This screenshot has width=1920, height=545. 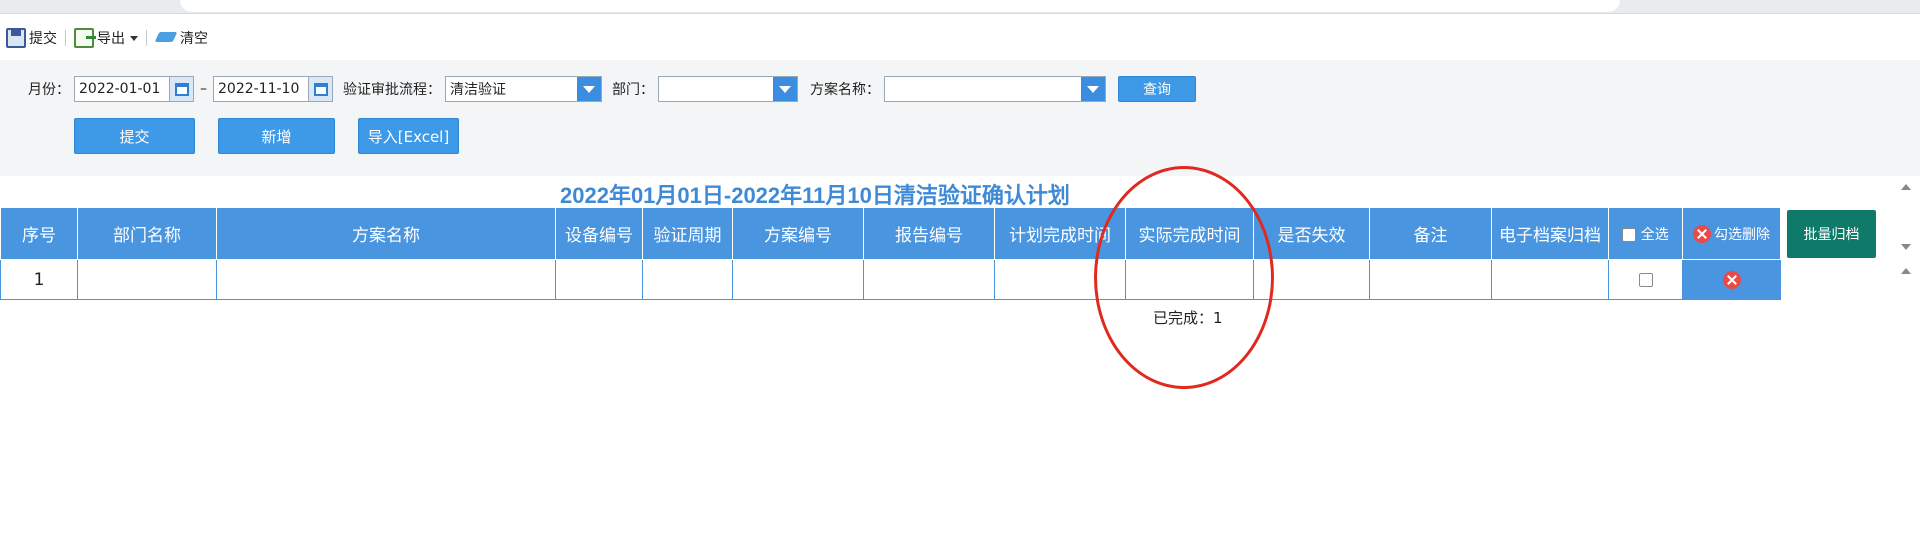 What do you see at coordinates (39, 233) in the screenshot?
I see `column-header: 序号` at bounding box center [39, 233].